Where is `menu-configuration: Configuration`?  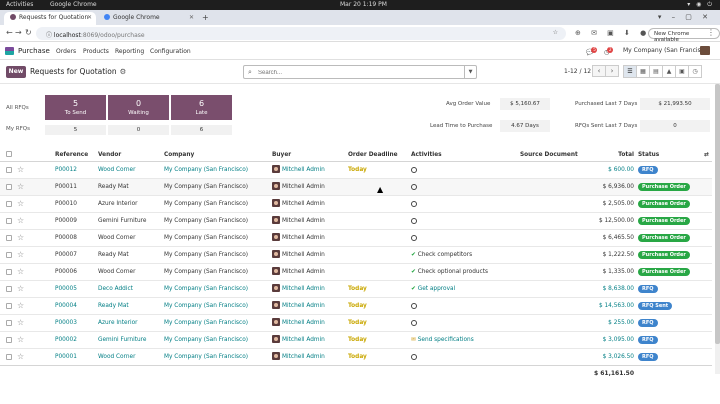 menu-configuration: Configuration is located at coordinates (170, 51).